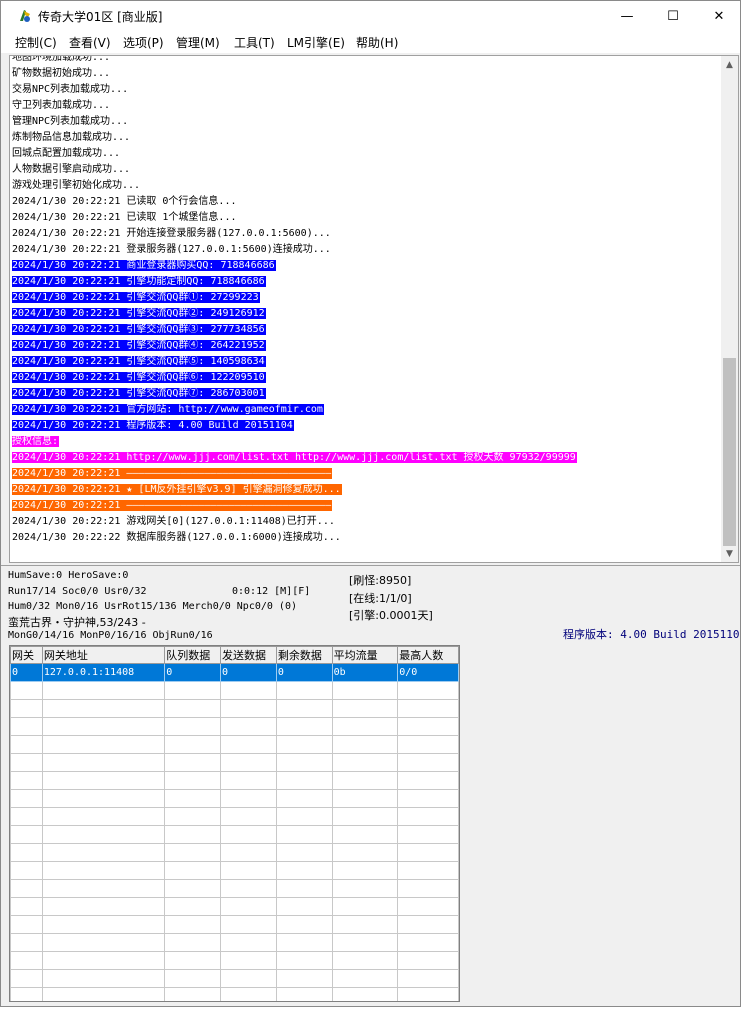 This screenshot has width=749, height=1011. I want to click on column-header: 剩余数据, so click(304, 655).